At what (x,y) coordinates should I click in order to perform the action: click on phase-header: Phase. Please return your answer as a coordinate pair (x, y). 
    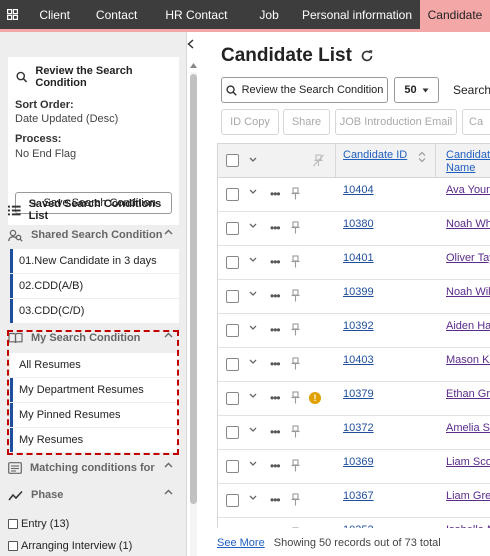
    Looking at the image, I should click on (93, 495).